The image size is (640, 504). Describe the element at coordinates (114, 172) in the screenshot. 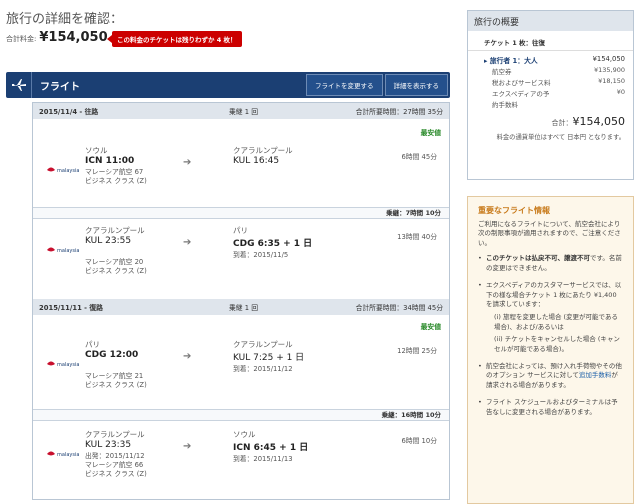

I see `airline-flight: マレーシア航空 67` at that location.